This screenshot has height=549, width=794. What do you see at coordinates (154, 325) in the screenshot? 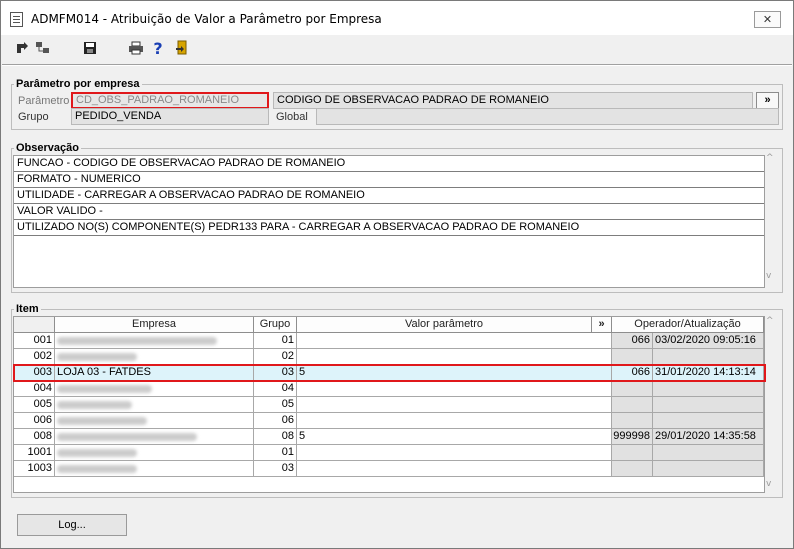
I see `column-header-empresa: Empresa` at bounding box center [154, 325].